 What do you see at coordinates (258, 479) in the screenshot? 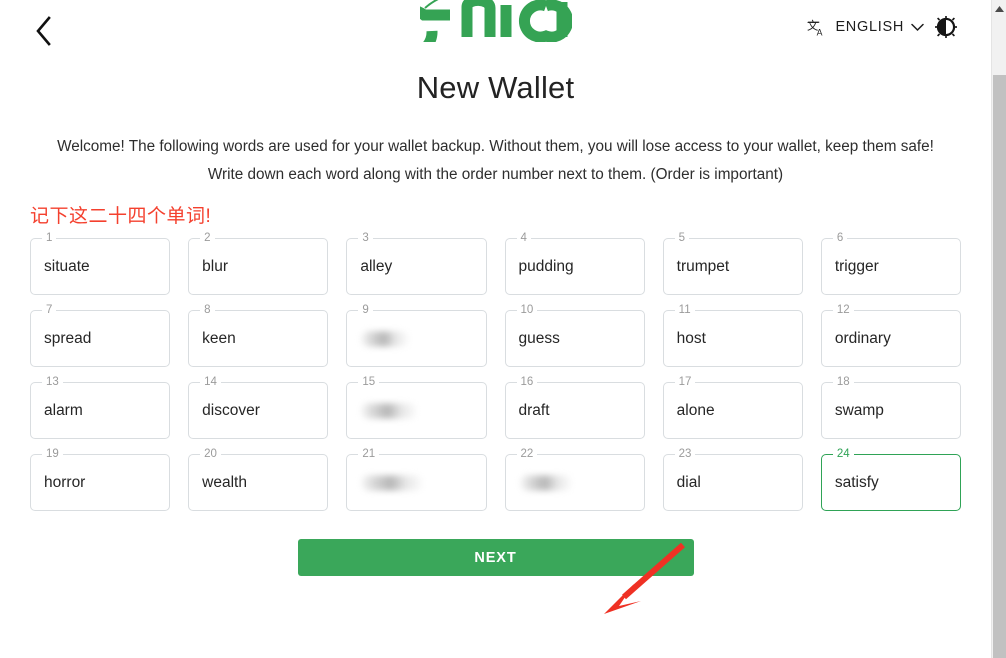
I see `mnemonic-word-field-20: 20 wealth` at bounding box center [258, 479].